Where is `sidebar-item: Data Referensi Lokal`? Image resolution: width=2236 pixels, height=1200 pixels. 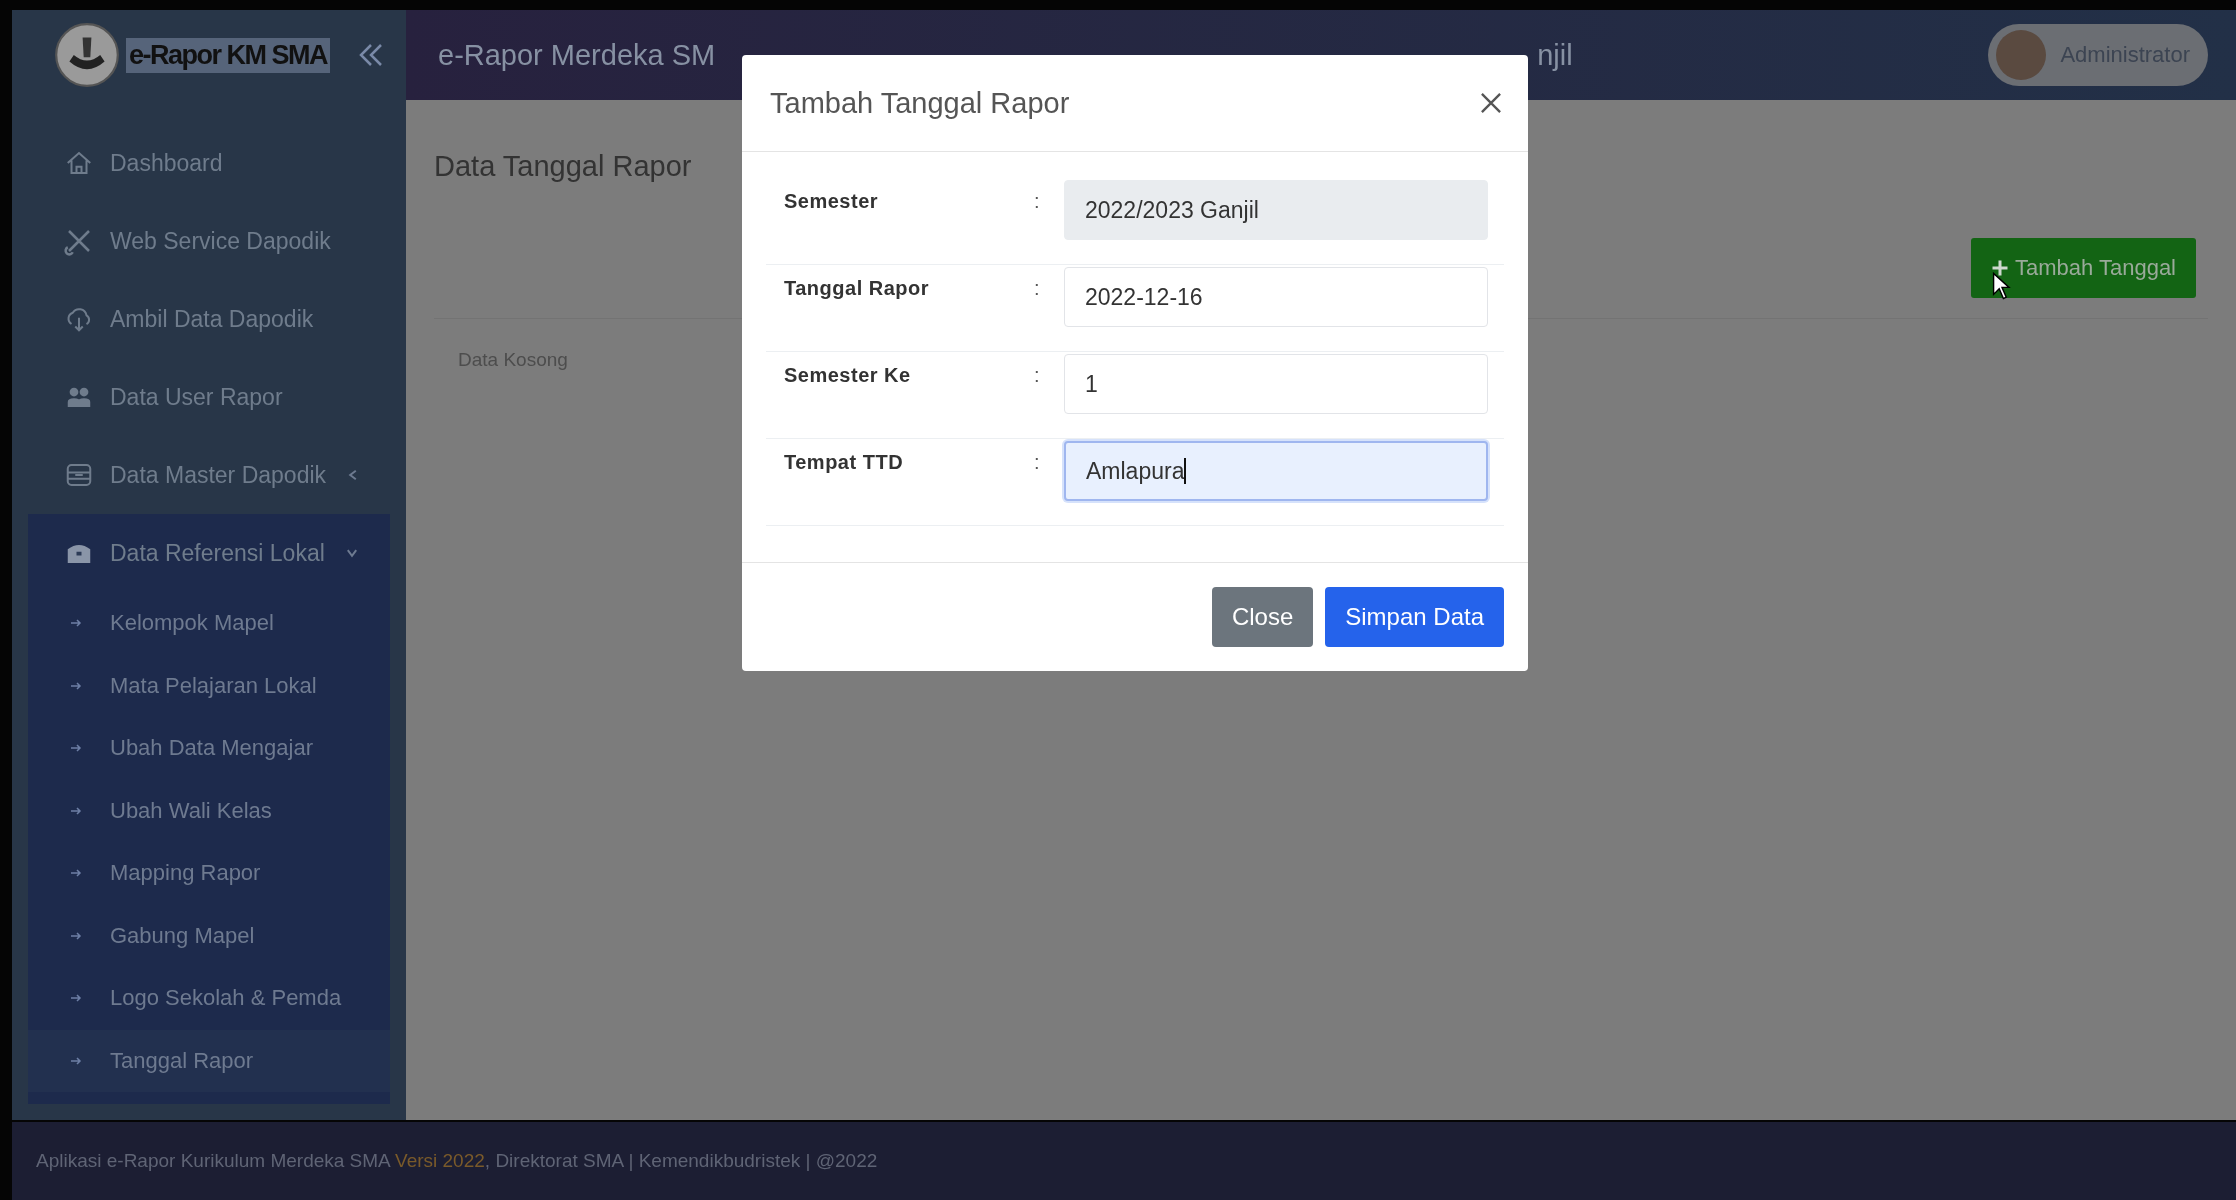 sidebar-item: Data Referensi Lokal is located at coordinates (209, 553).